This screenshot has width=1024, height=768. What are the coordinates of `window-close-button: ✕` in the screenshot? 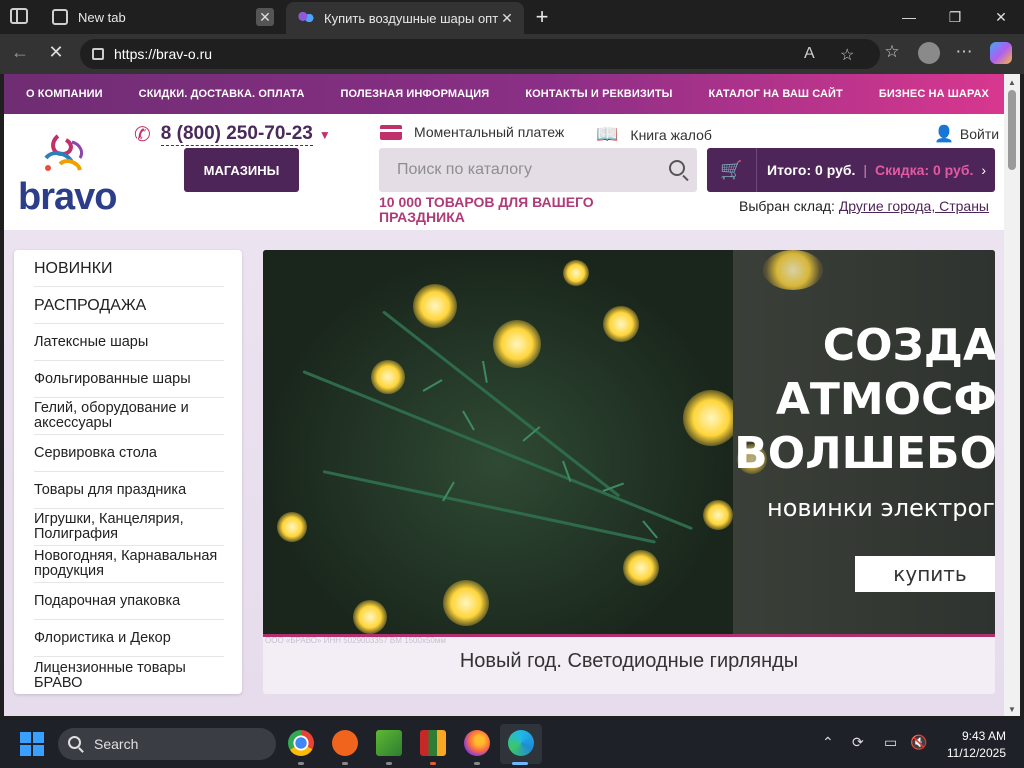 It's located at (1001, 17).